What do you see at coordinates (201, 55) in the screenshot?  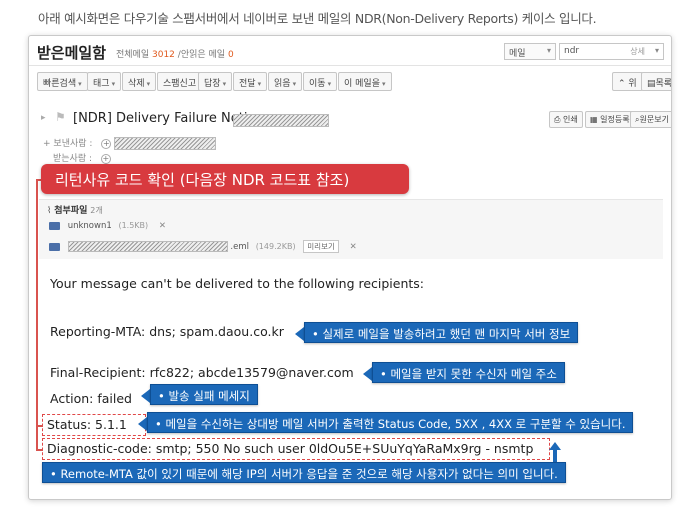 I see `unread-label: /안읽은 메일` at bounding box center [201, 55].